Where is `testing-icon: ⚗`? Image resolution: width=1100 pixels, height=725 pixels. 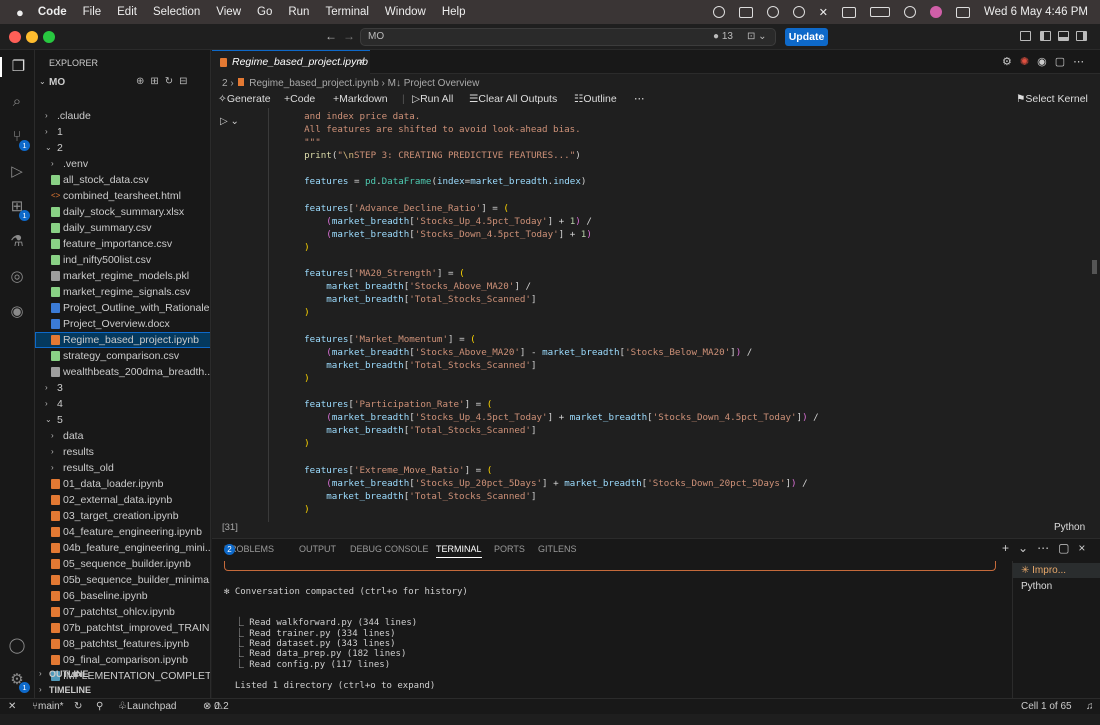
testing-icon: ⚗ is located at coordinates (17, 242).